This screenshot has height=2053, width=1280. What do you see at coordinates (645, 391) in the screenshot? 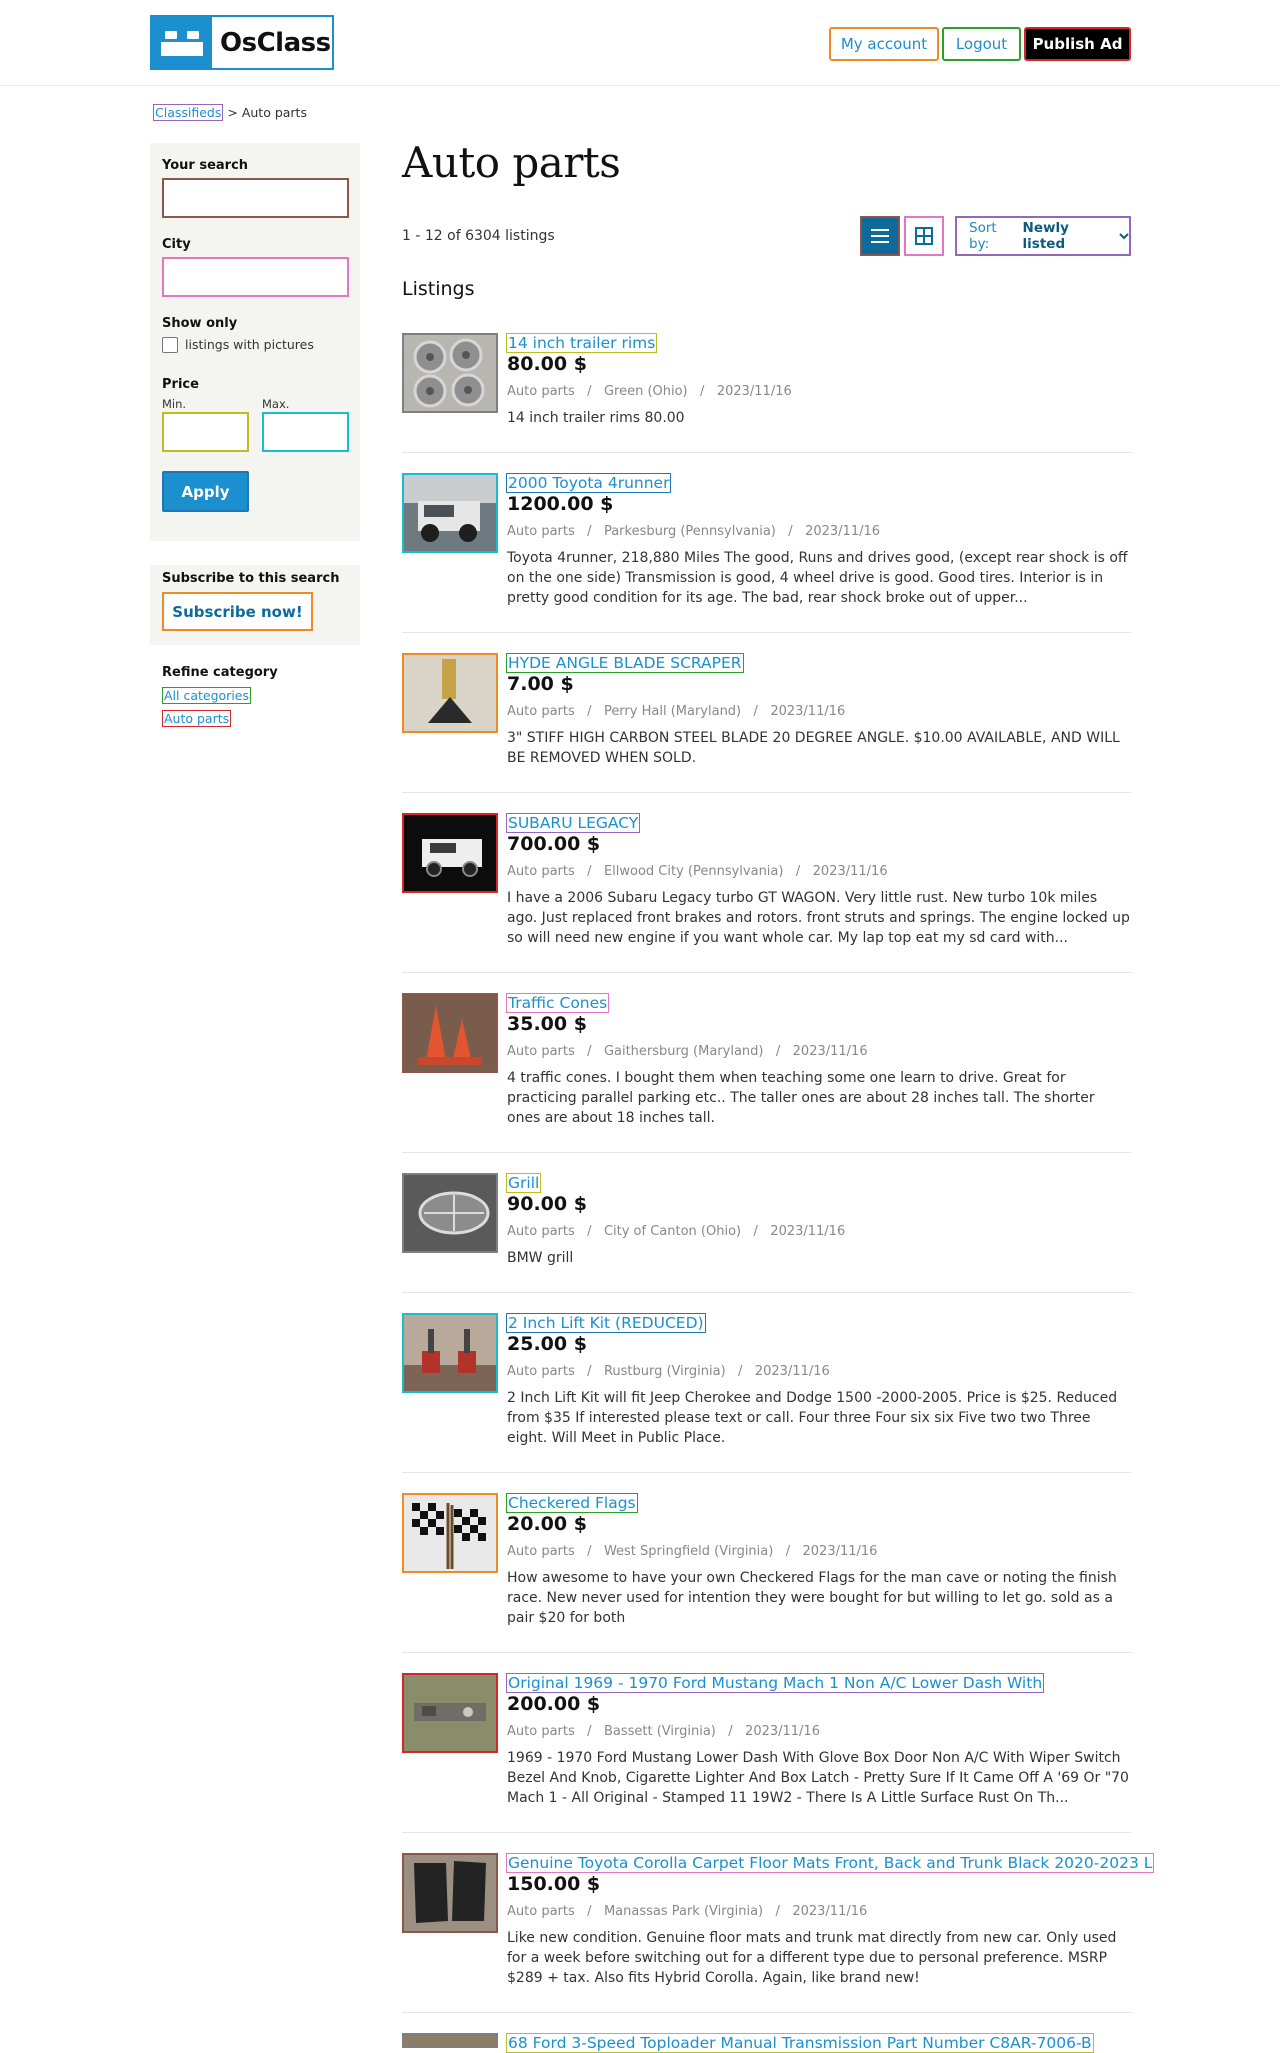
I see `listing-location: Green (Ohio)` at bounding box center [645, 391].